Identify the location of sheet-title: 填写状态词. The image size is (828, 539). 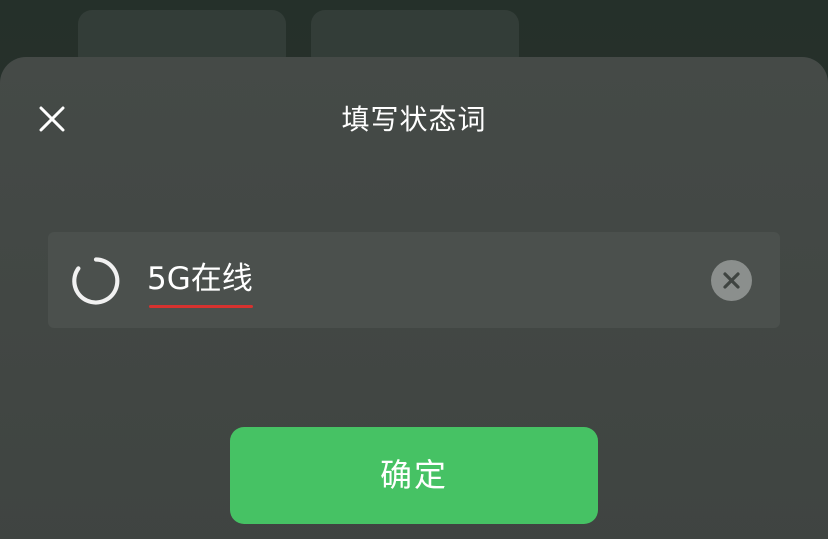
(414, 119).